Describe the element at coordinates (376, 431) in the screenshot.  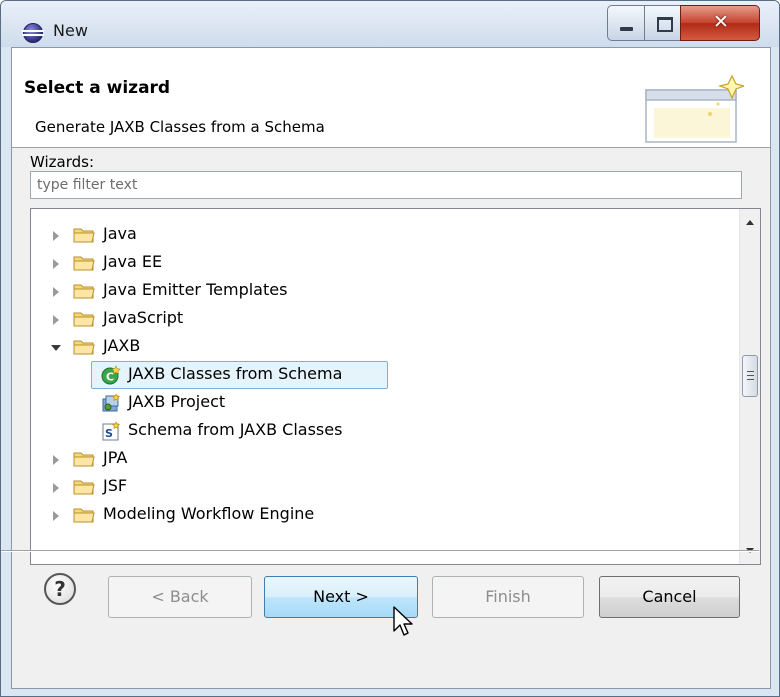
I see `tree-item-schema-from-jaxb-classes: S Schema from JAXB Classes` at that location.